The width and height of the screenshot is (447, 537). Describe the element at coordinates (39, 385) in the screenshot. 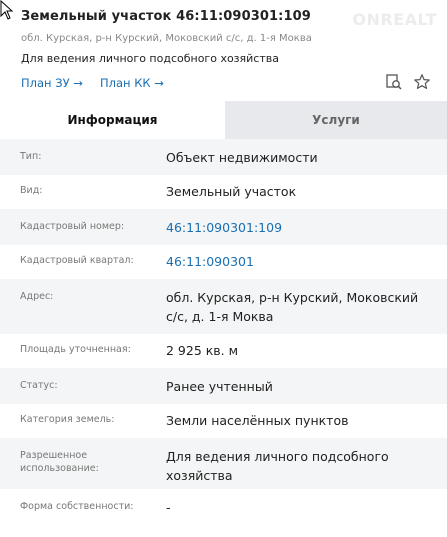

I see `detail-label: Статус:` at that location.